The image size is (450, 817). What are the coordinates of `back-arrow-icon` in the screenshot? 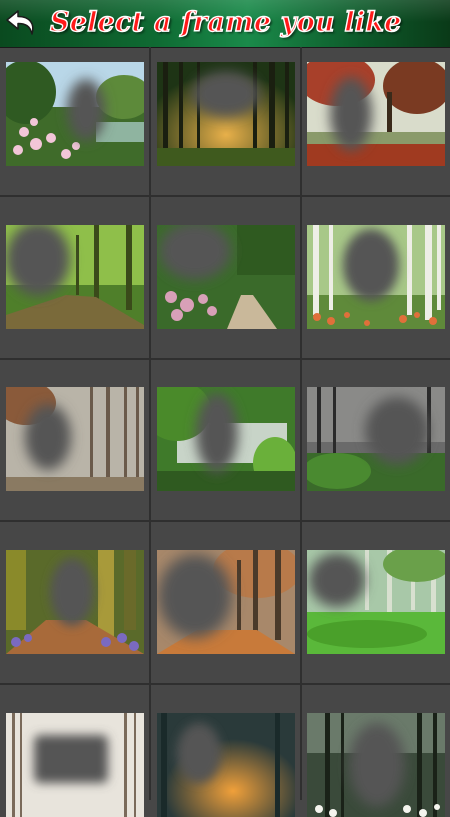 It's located at (20, 22).